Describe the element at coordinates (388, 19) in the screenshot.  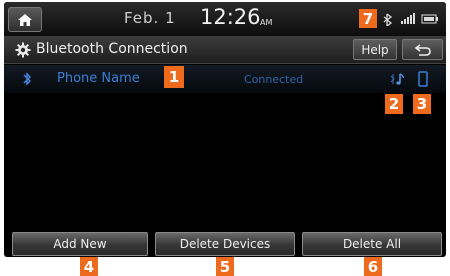
I see `bluetooth-status-icon` at that location.